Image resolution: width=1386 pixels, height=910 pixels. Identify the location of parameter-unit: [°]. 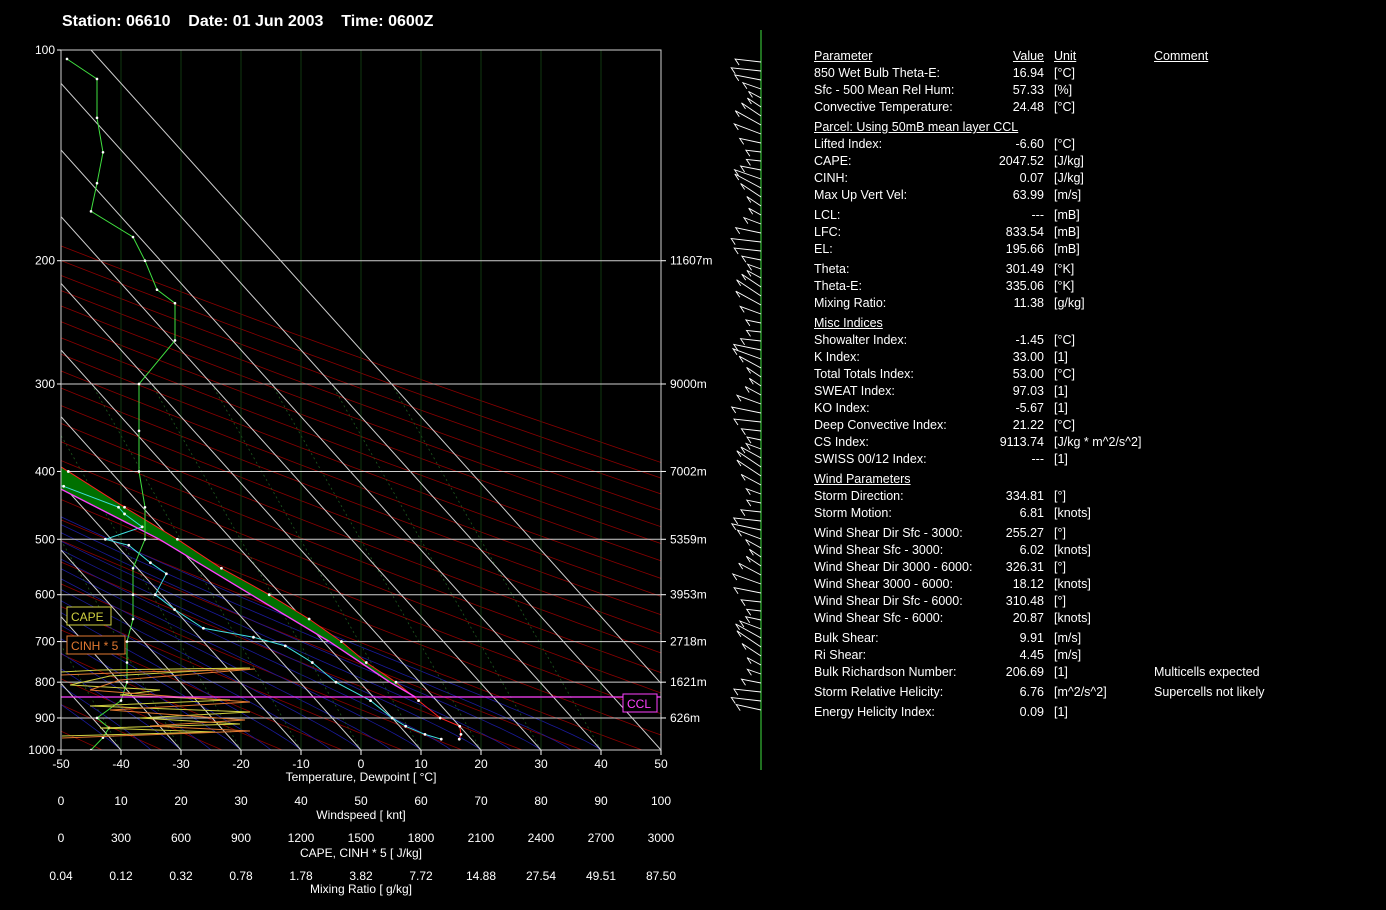
(1060, 533).